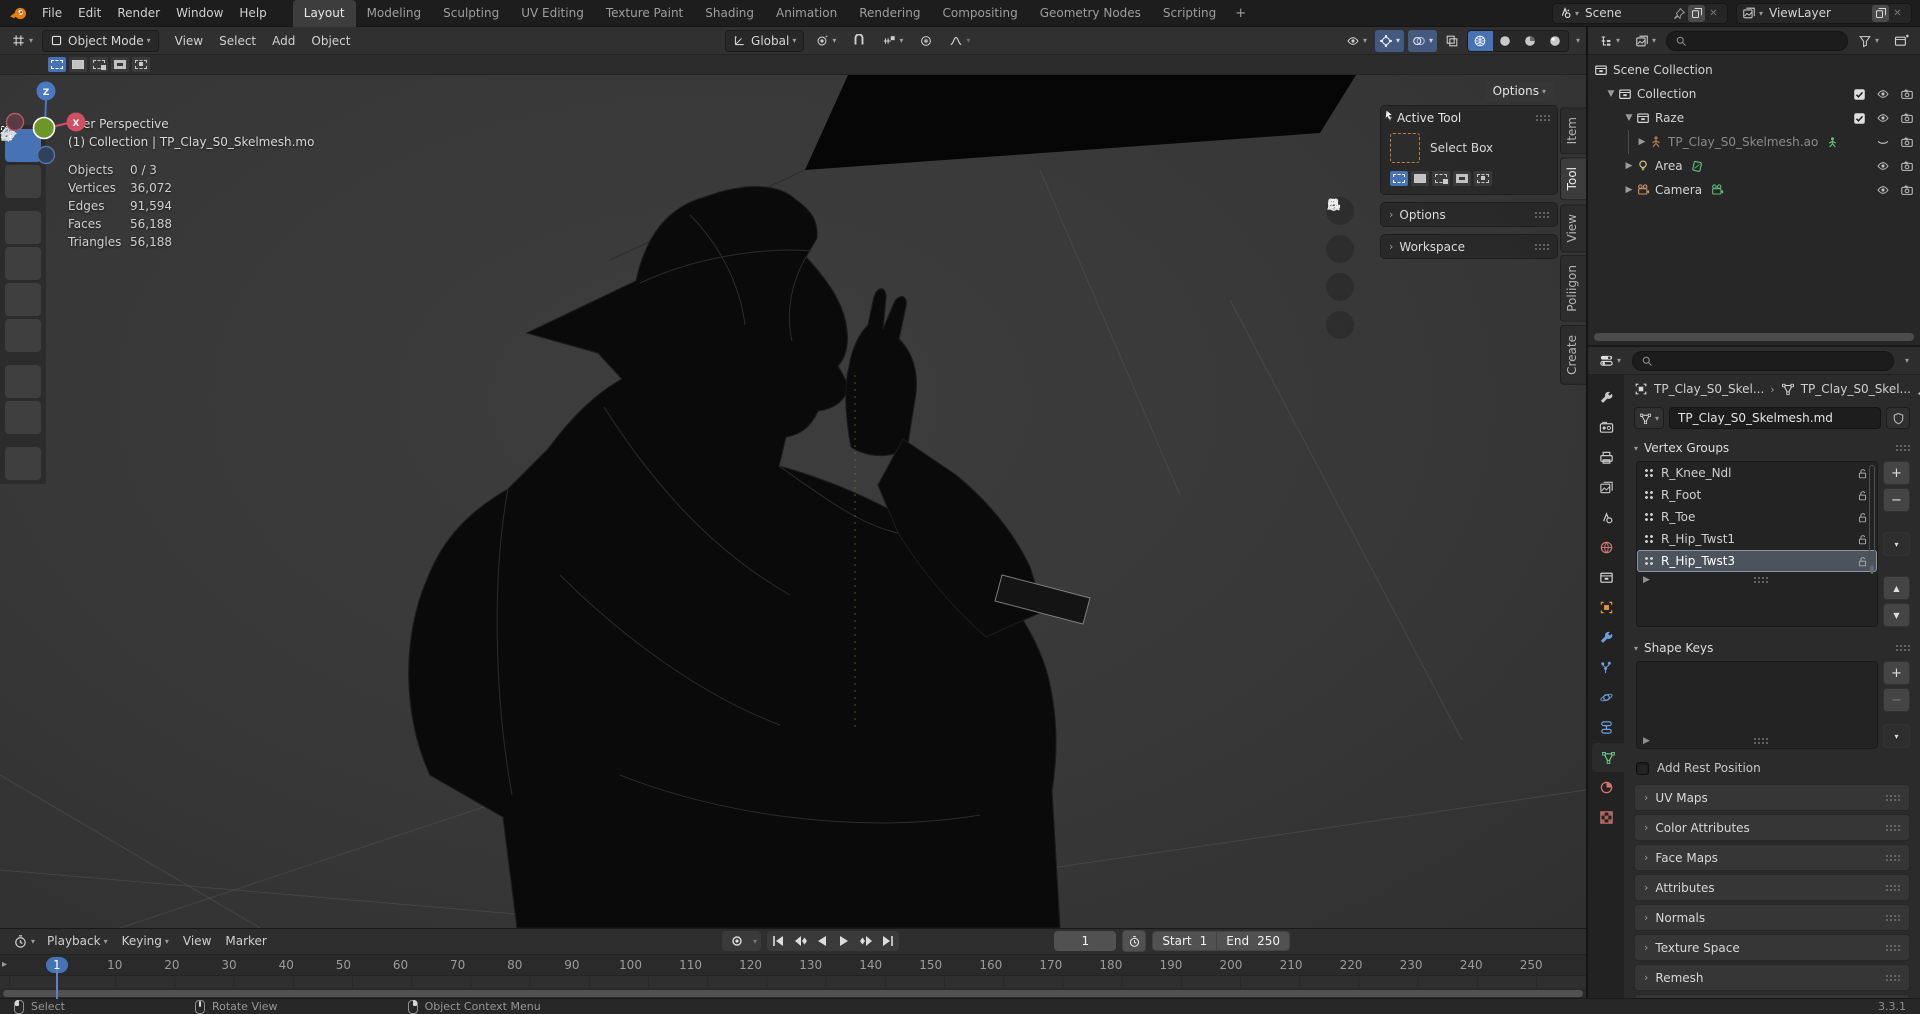  Describe the element at coordinates (1573, 228) in the screenshot. I see `sidebar-tab: View` at that location.